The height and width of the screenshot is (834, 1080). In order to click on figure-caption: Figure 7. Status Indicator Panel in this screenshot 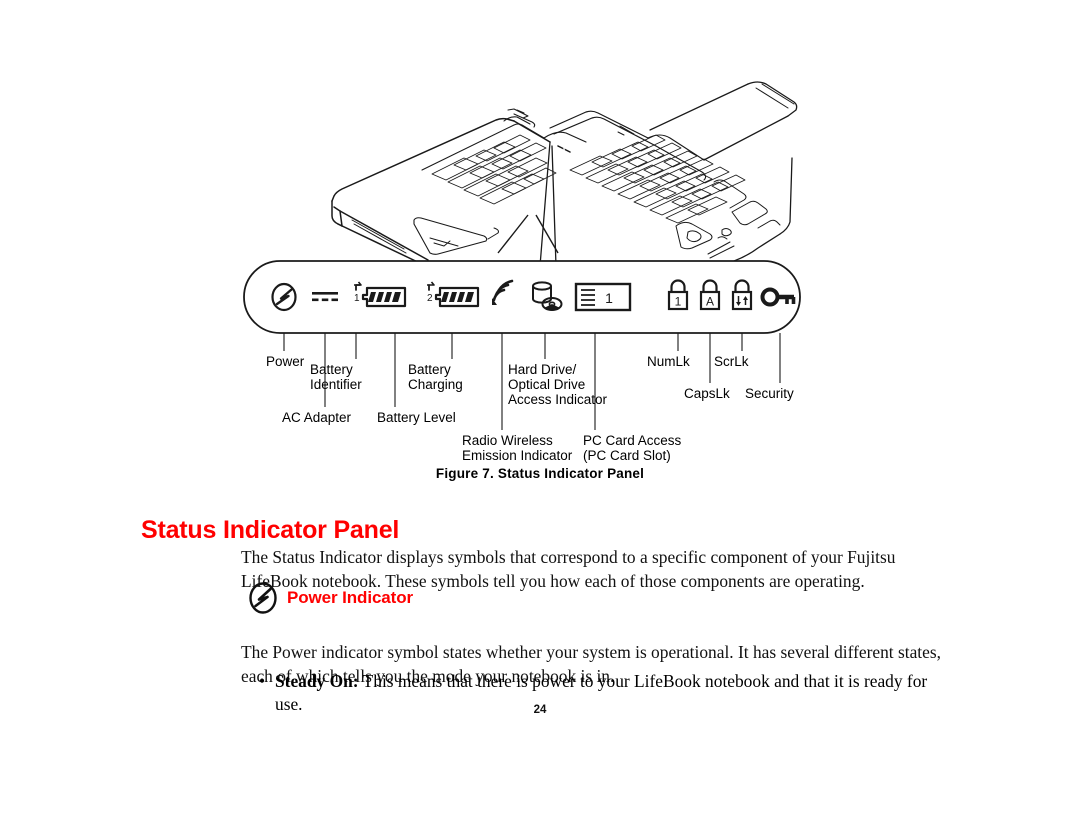, I will do `click(540, 473)`.